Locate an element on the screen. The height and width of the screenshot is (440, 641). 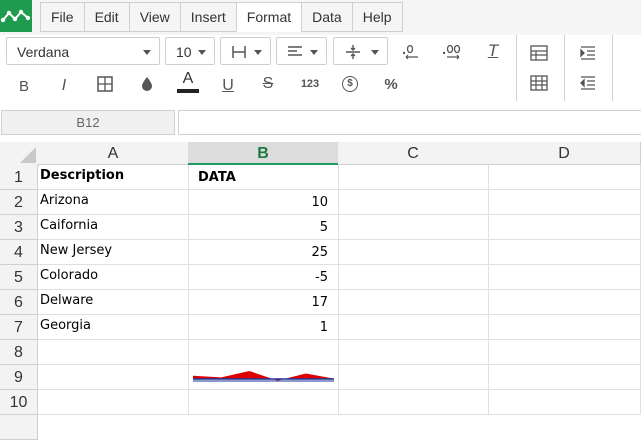
text-color-swatch is located at coordinates (188, 91).